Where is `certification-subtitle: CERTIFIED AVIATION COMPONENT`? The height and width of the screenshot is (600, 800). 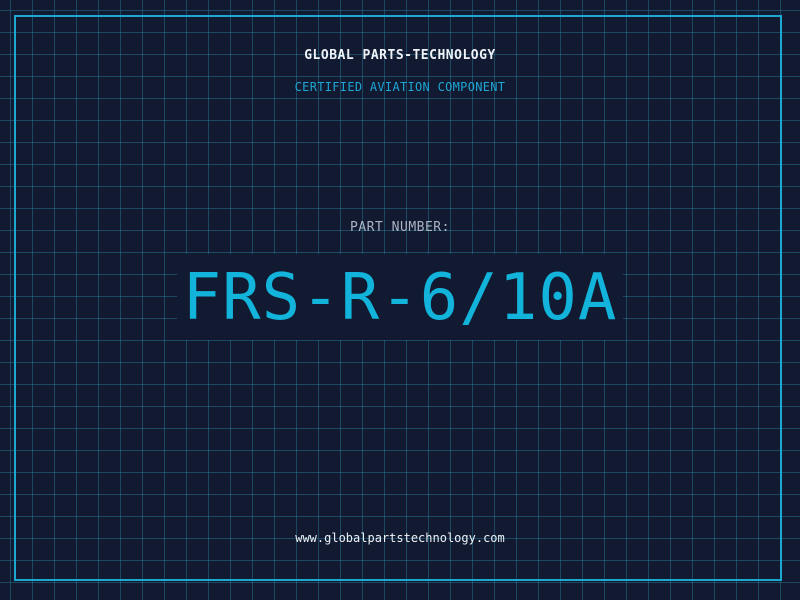
certification-subtitle: CERTIFIED AVIATION COMPONENT is located at coordinates (400, 87).